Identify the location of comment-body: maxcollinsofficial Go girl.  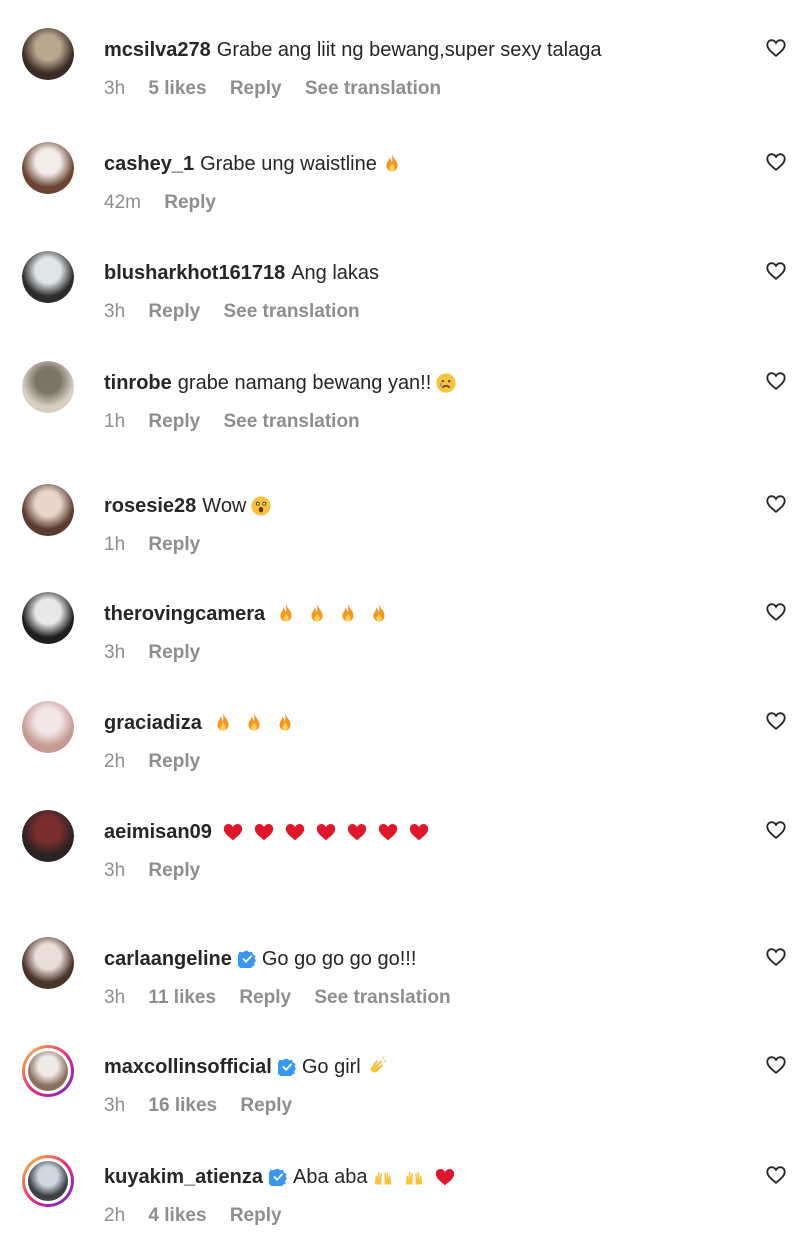
(250, 1067).